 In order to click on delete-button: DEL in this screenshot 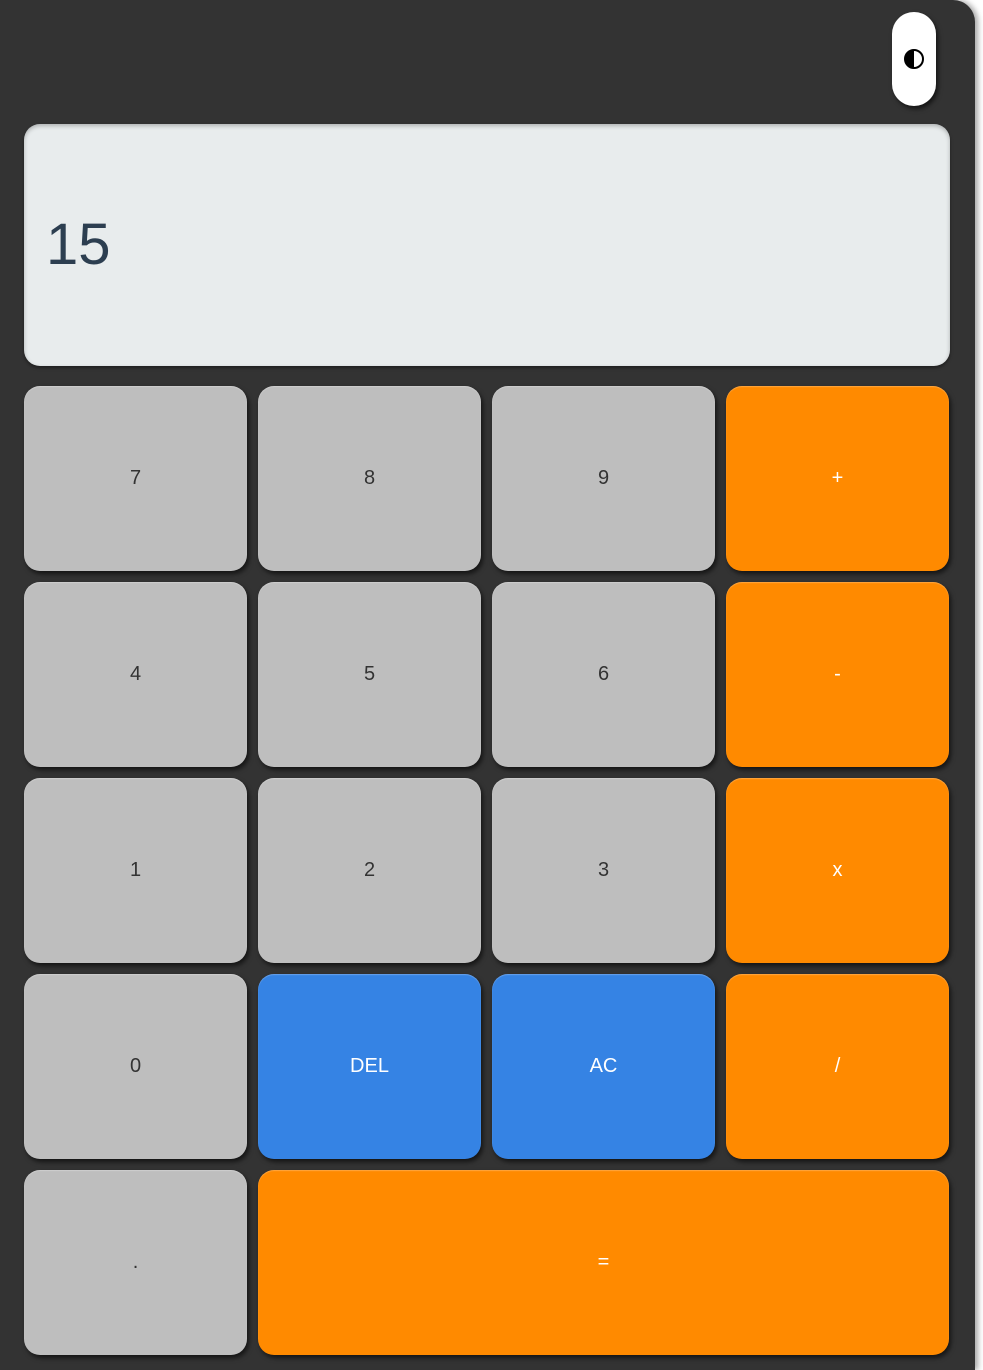, I will do `click(369, 1066)`.